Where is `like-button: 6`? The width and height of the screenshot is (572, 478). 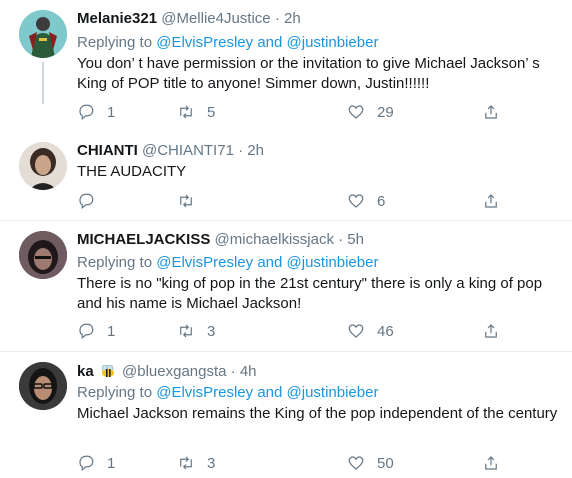 like-button: 6 is located at coordinates (366, 201).